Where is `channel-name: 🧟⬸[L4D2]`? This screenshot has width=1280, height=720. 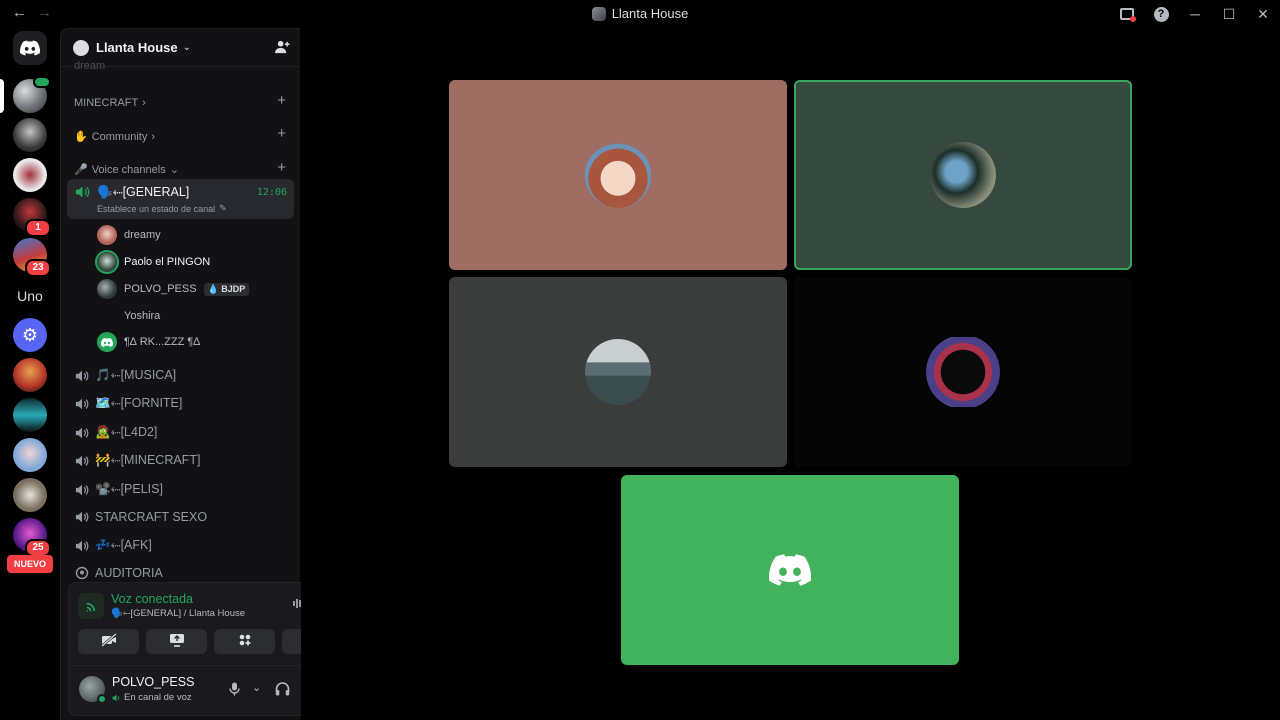 channel-name: 🧟⬸[L4D2] is located at coordinates (126, 432).